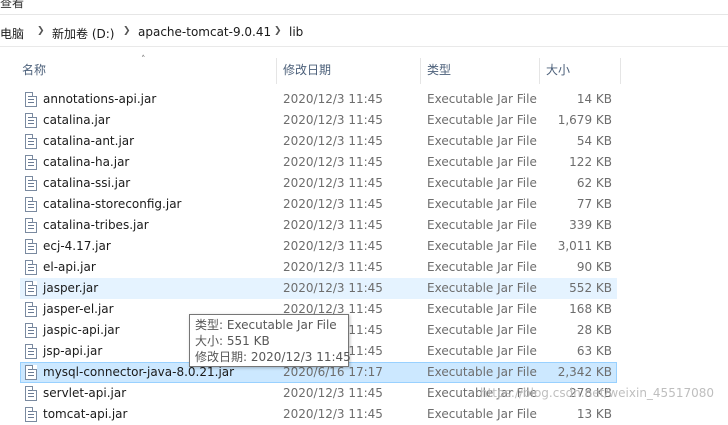 The width and height of the screenshot is (728, 425). Describe the element at coordinates (204, 32) in the screenshot. I see `breadcrumb-item-tomcat: apache-tomcat-9.0.41` at that location.